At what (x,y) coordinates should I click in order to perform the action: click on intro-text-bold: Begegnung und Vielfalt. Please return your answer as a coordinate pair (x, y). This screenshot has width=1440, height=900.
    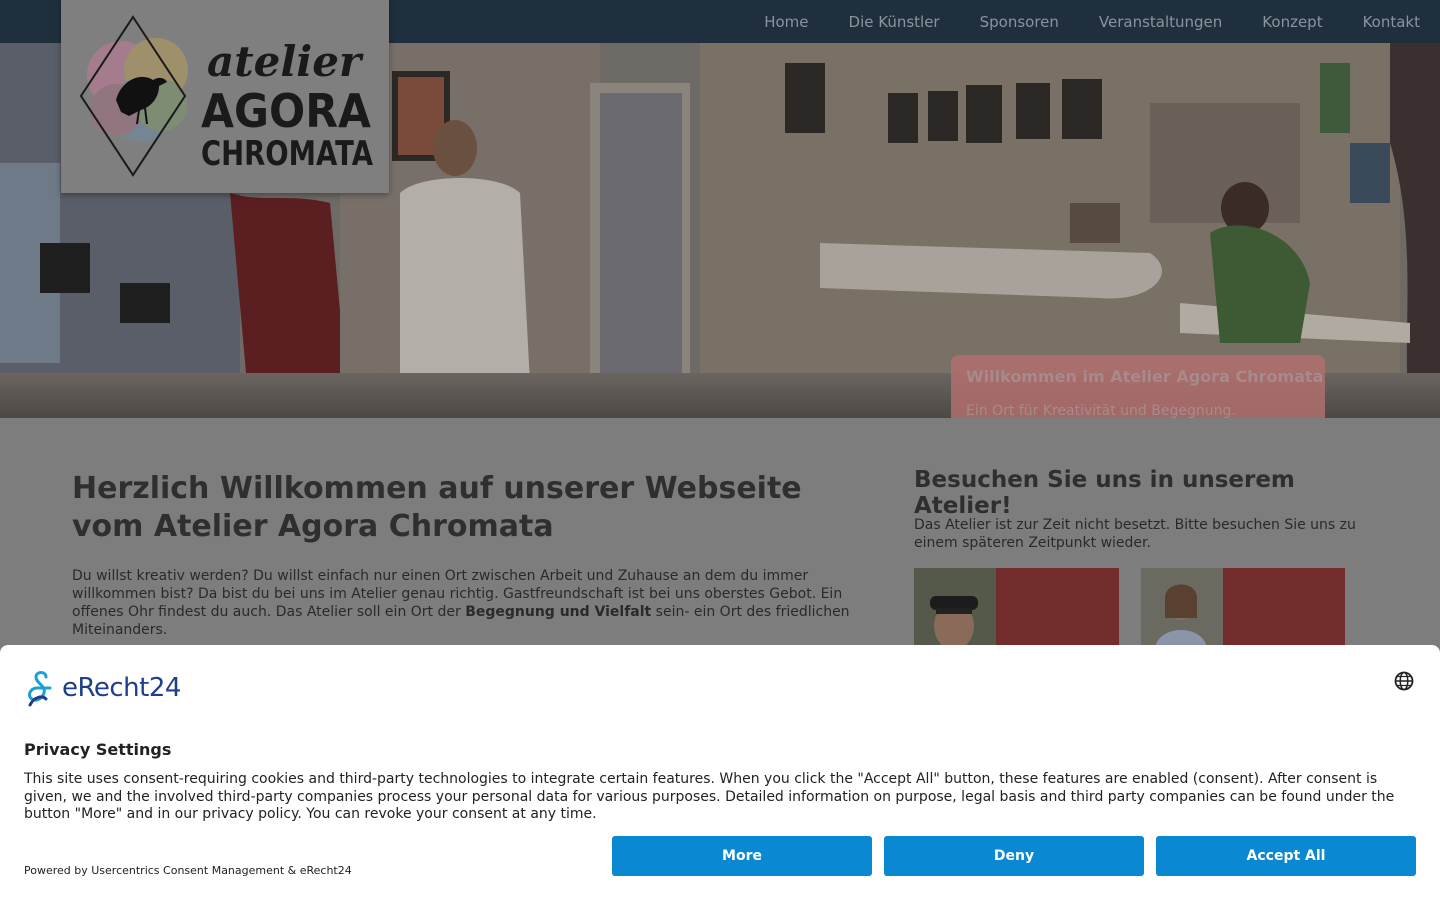
    Looking at the image, I should click on (558, 612).